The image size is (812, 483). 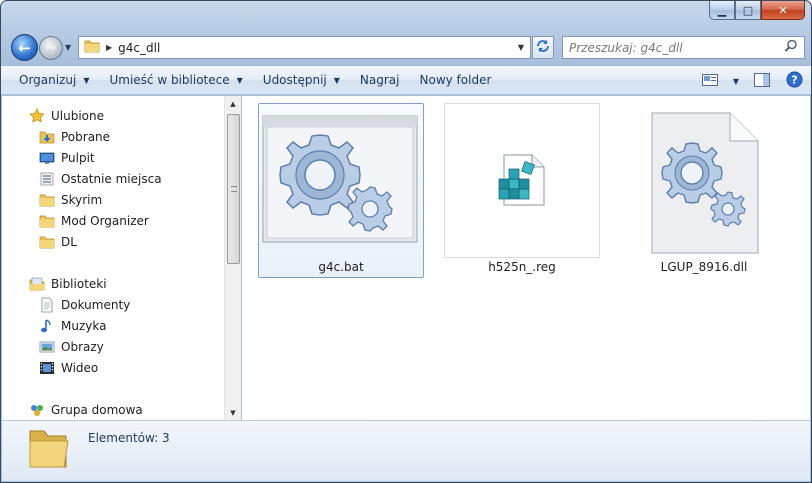 I want to click on navigation-pane-scrollbar: ▲ ▼, so click(x=232, y=258).